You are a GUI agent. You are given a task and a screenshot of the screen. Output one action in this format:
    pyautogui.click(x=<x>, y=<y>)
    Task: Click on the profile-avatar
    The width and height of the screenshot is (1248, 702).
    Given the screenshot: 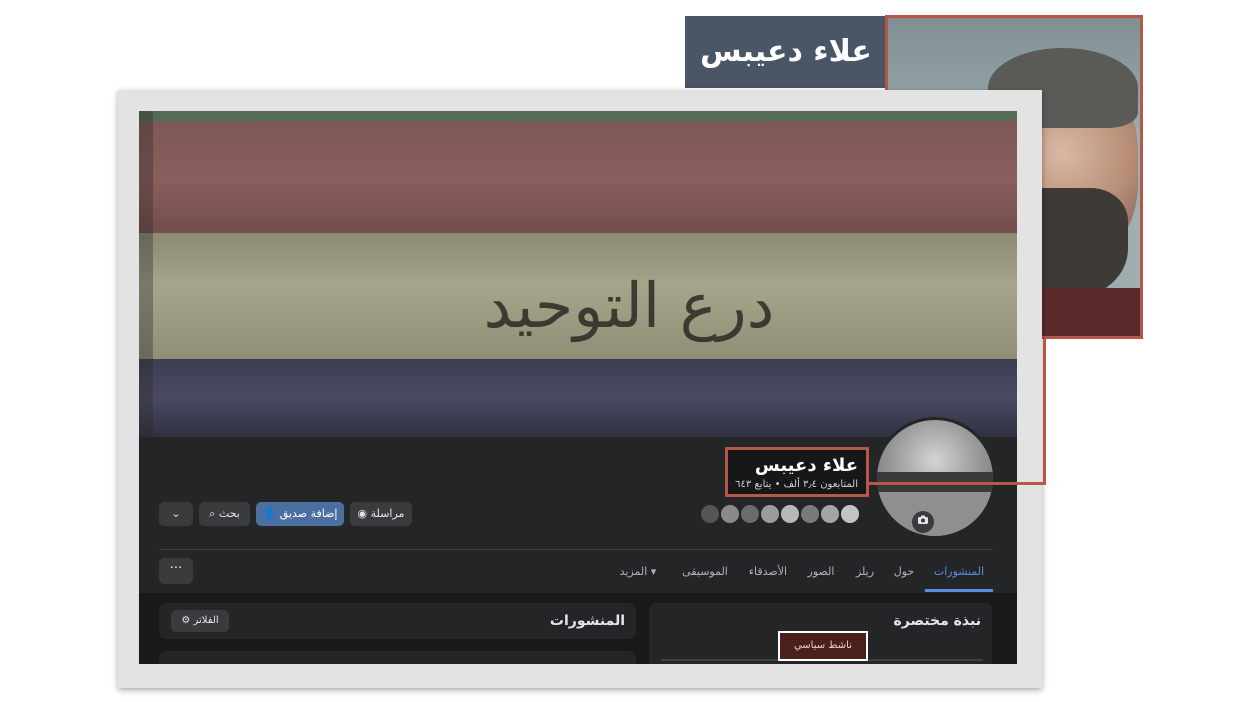 What is the action you would take?
    pyautogui.click(x=935, y=478)
    